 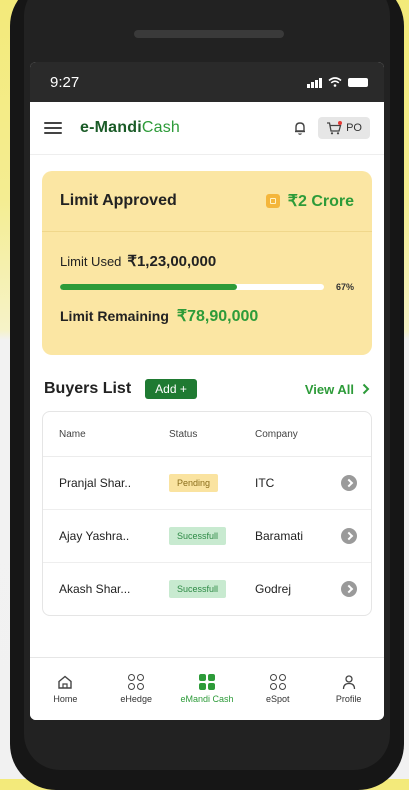 I want to click on status-bar: 9:27, so click(x=207, y=82).